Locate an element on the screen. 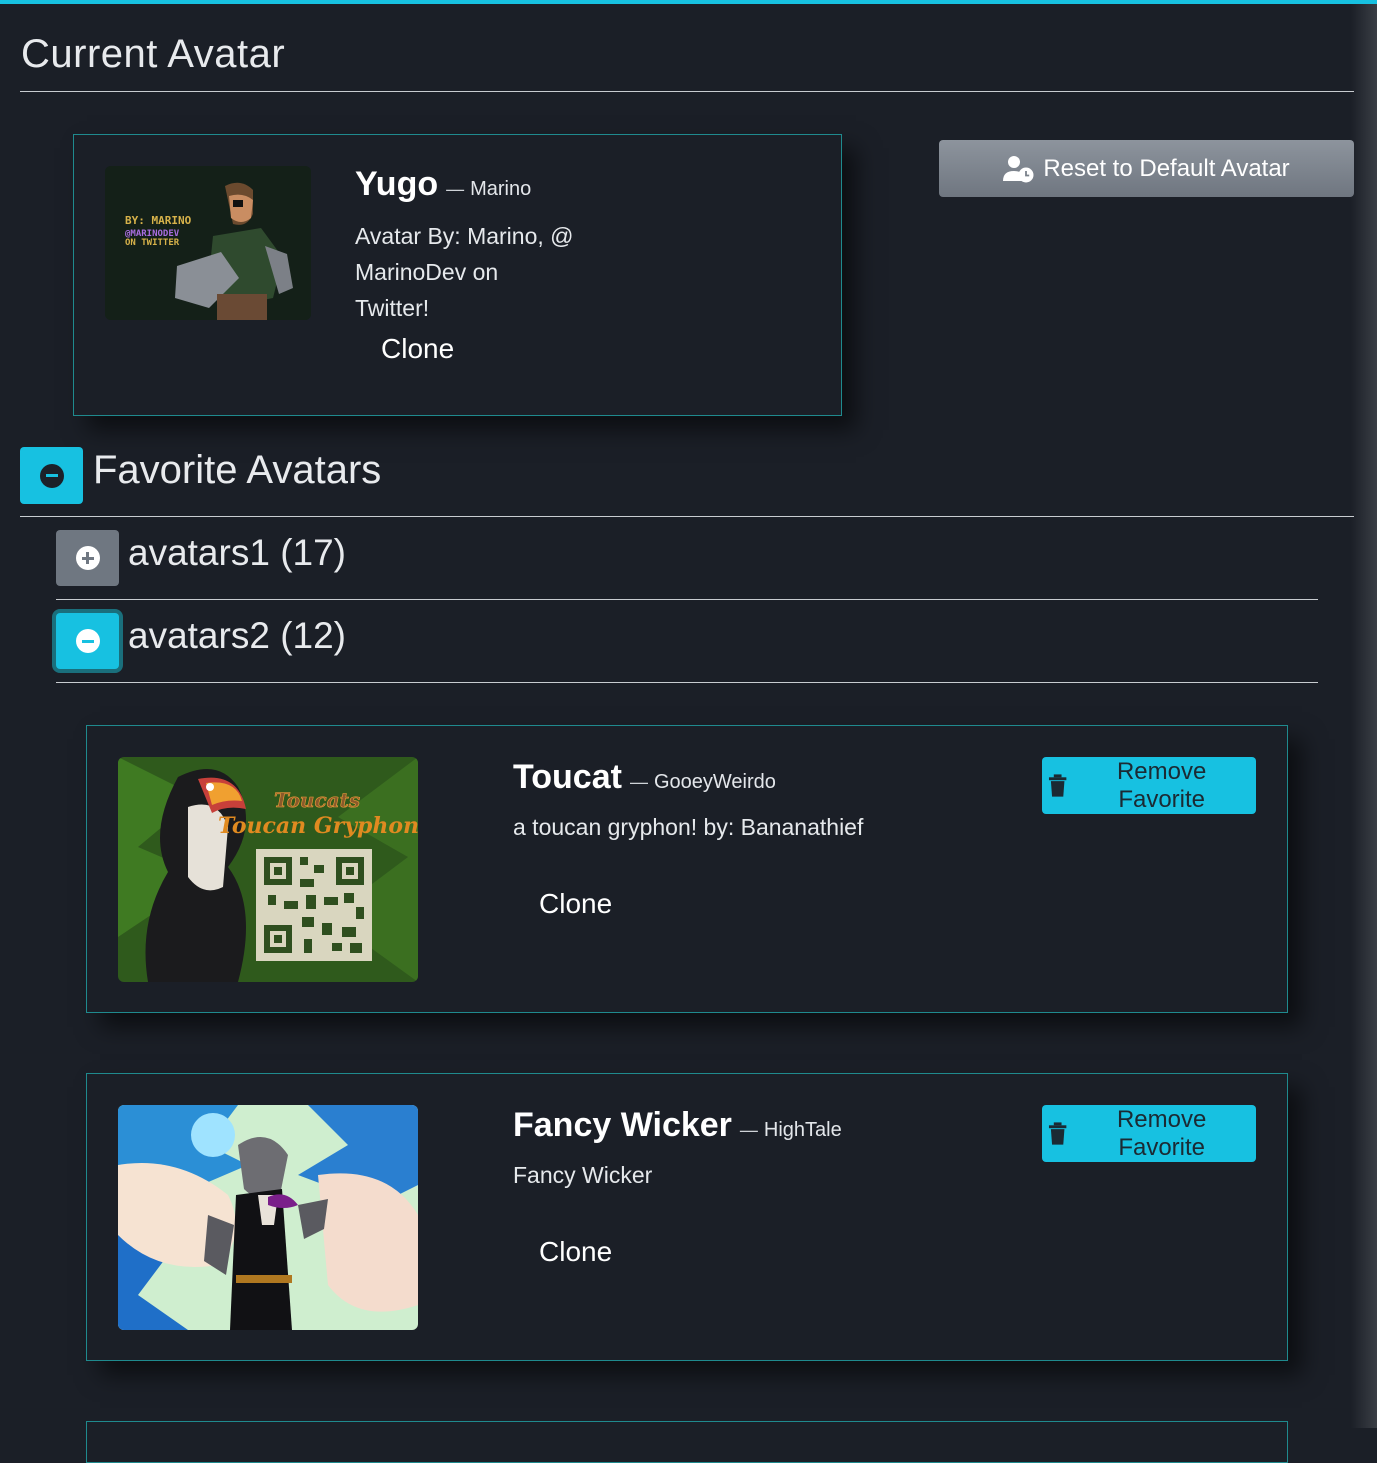 The width and height of the screenshot is (1377, 1463). group-collapse-toggle-avatars2 is located at coordinates (87, 641).